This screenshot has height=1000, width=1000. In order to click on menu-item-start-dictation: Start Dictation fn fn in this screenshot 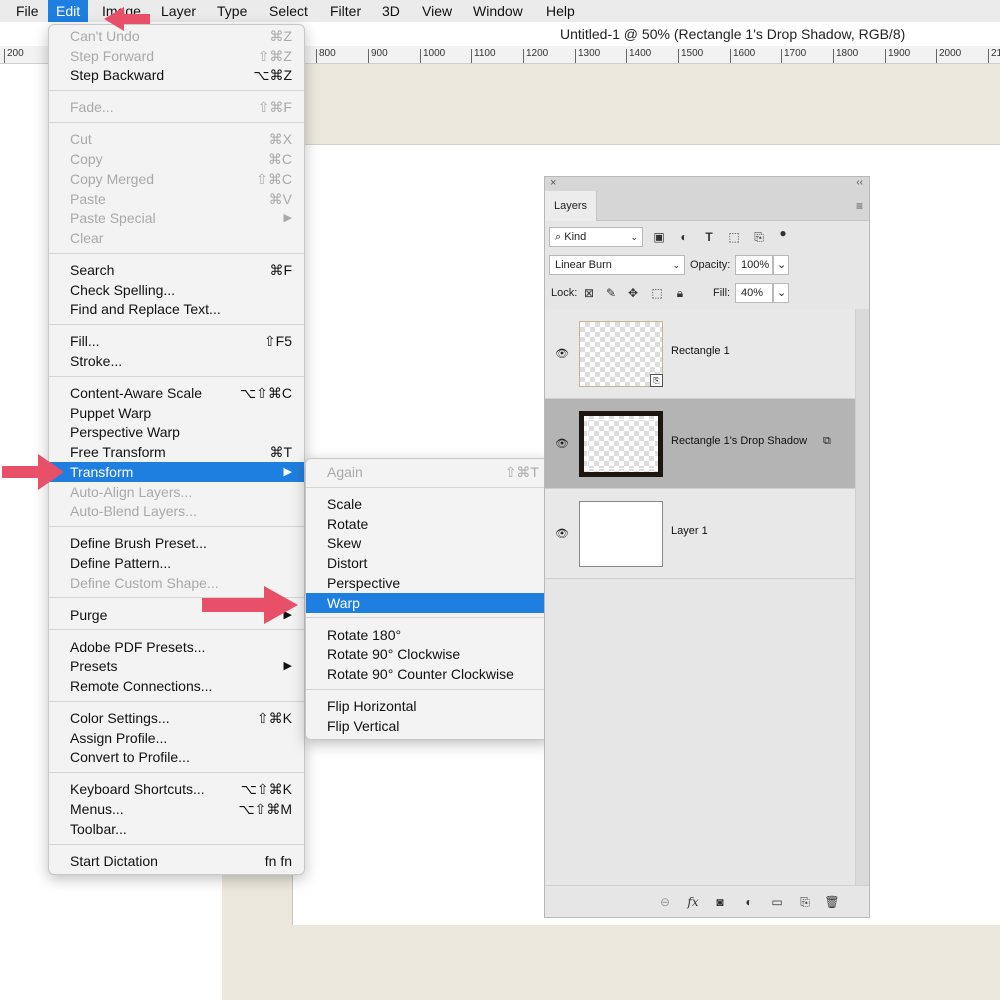, I will do `click(176, 861)`.